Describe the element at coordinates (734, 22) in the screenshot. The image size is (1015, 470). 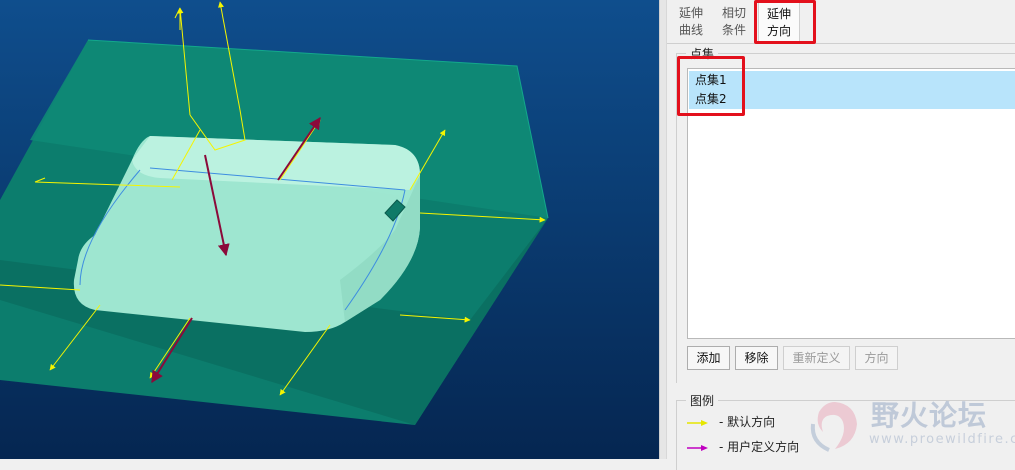
I see `tab-tangent-condition: 相切 条件` at that location.